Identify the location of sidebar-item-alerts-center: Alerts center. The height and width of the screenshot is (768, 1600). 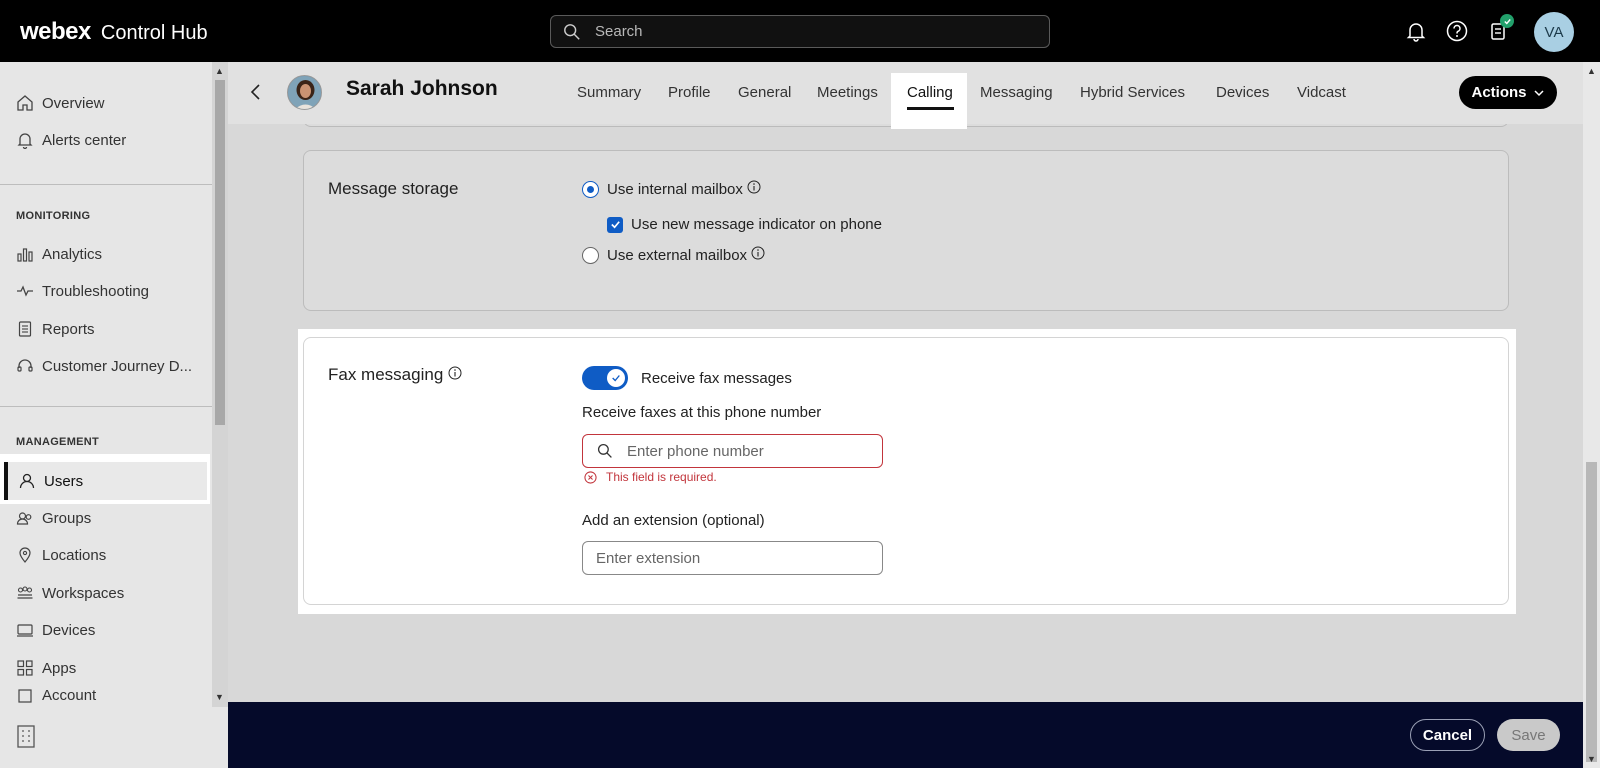
(111, 140).